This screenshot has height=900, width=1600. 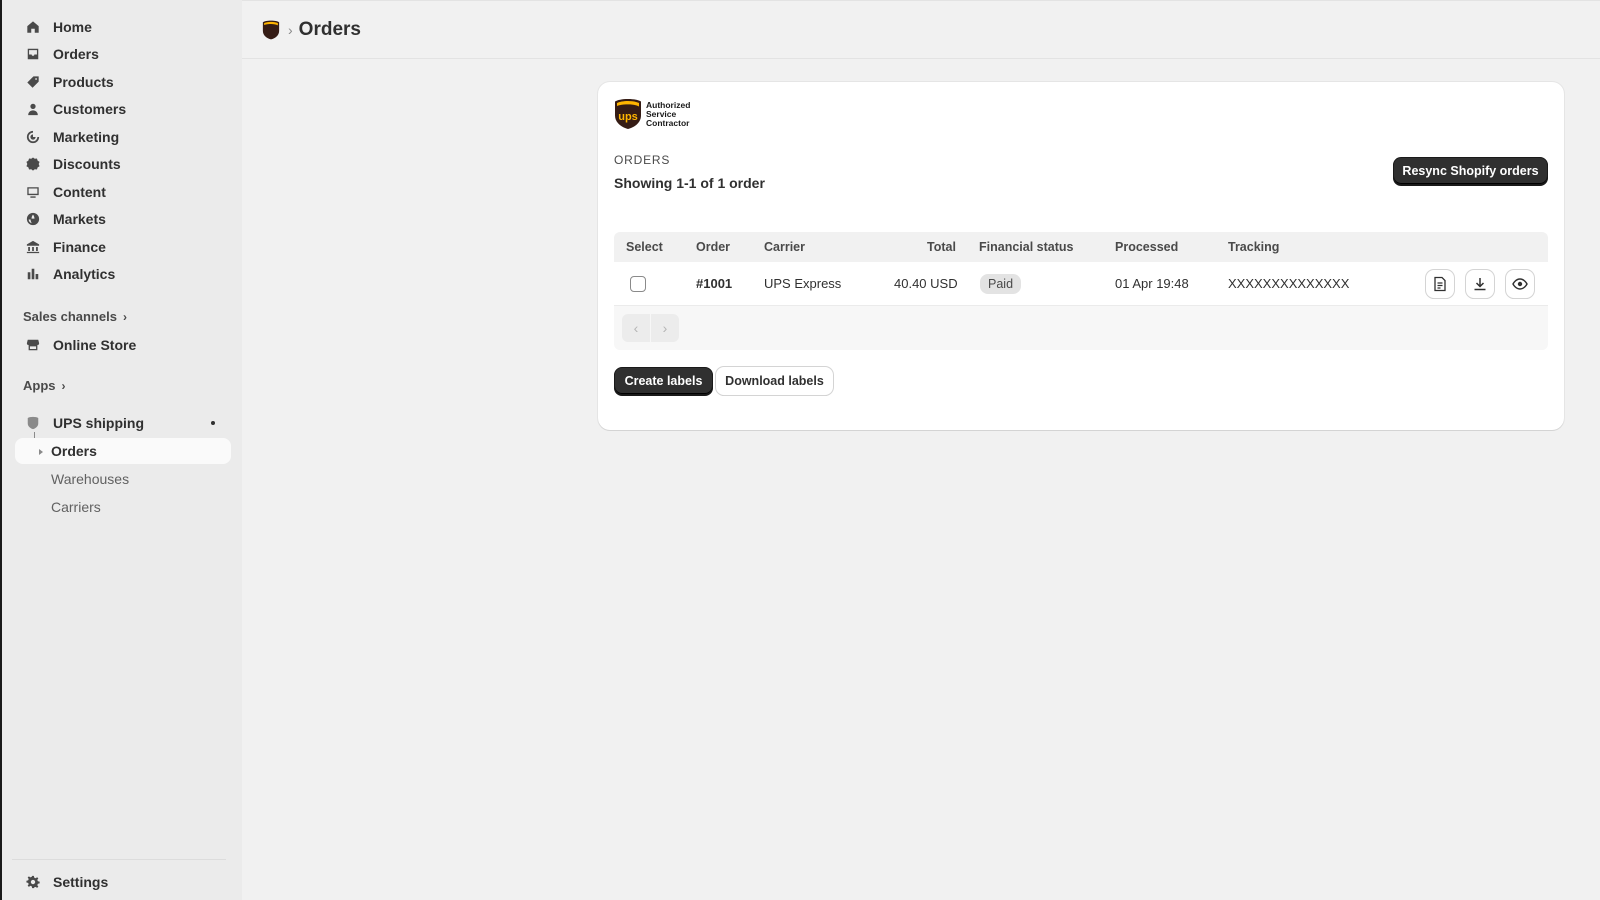 I want to click on sidebar-subitem-carriers: Carriers, so click(x=123, y=507).